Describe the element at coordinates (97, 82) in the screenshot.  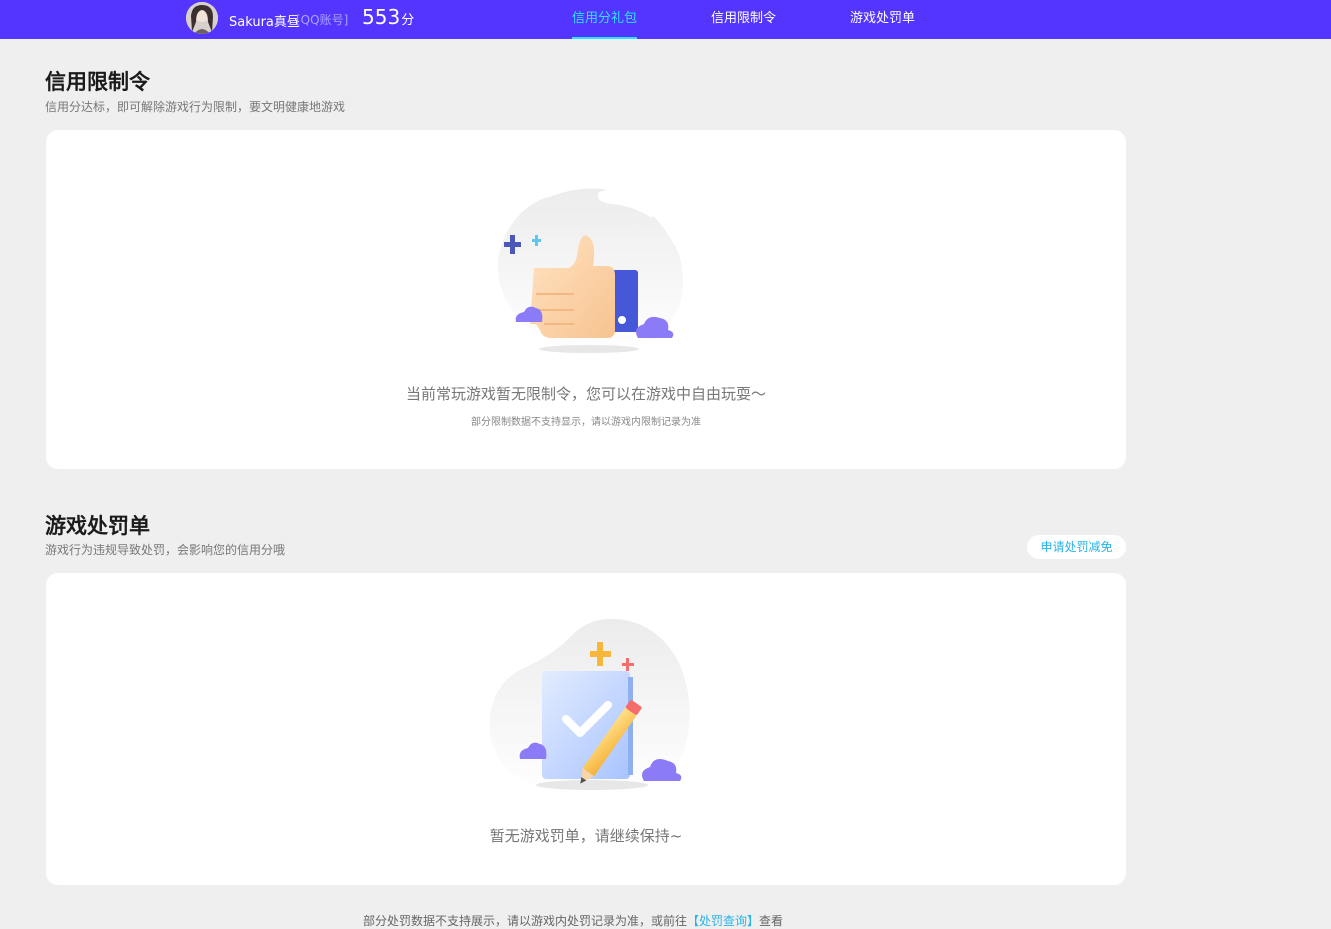
I see `restriction-section-title: 信用限制令` at that location.